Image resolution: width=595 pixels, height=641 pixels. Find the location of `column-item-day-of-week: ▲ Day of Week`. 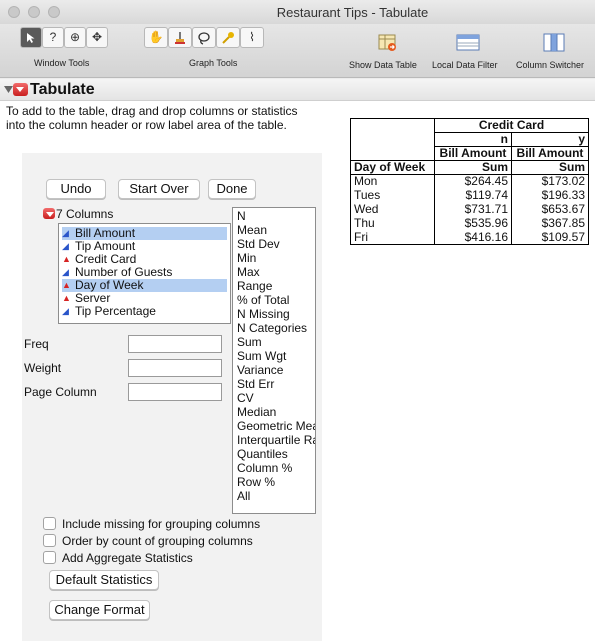

column-item-day-of-week: ▲ Day of Week is located at coordinates (144, 285).